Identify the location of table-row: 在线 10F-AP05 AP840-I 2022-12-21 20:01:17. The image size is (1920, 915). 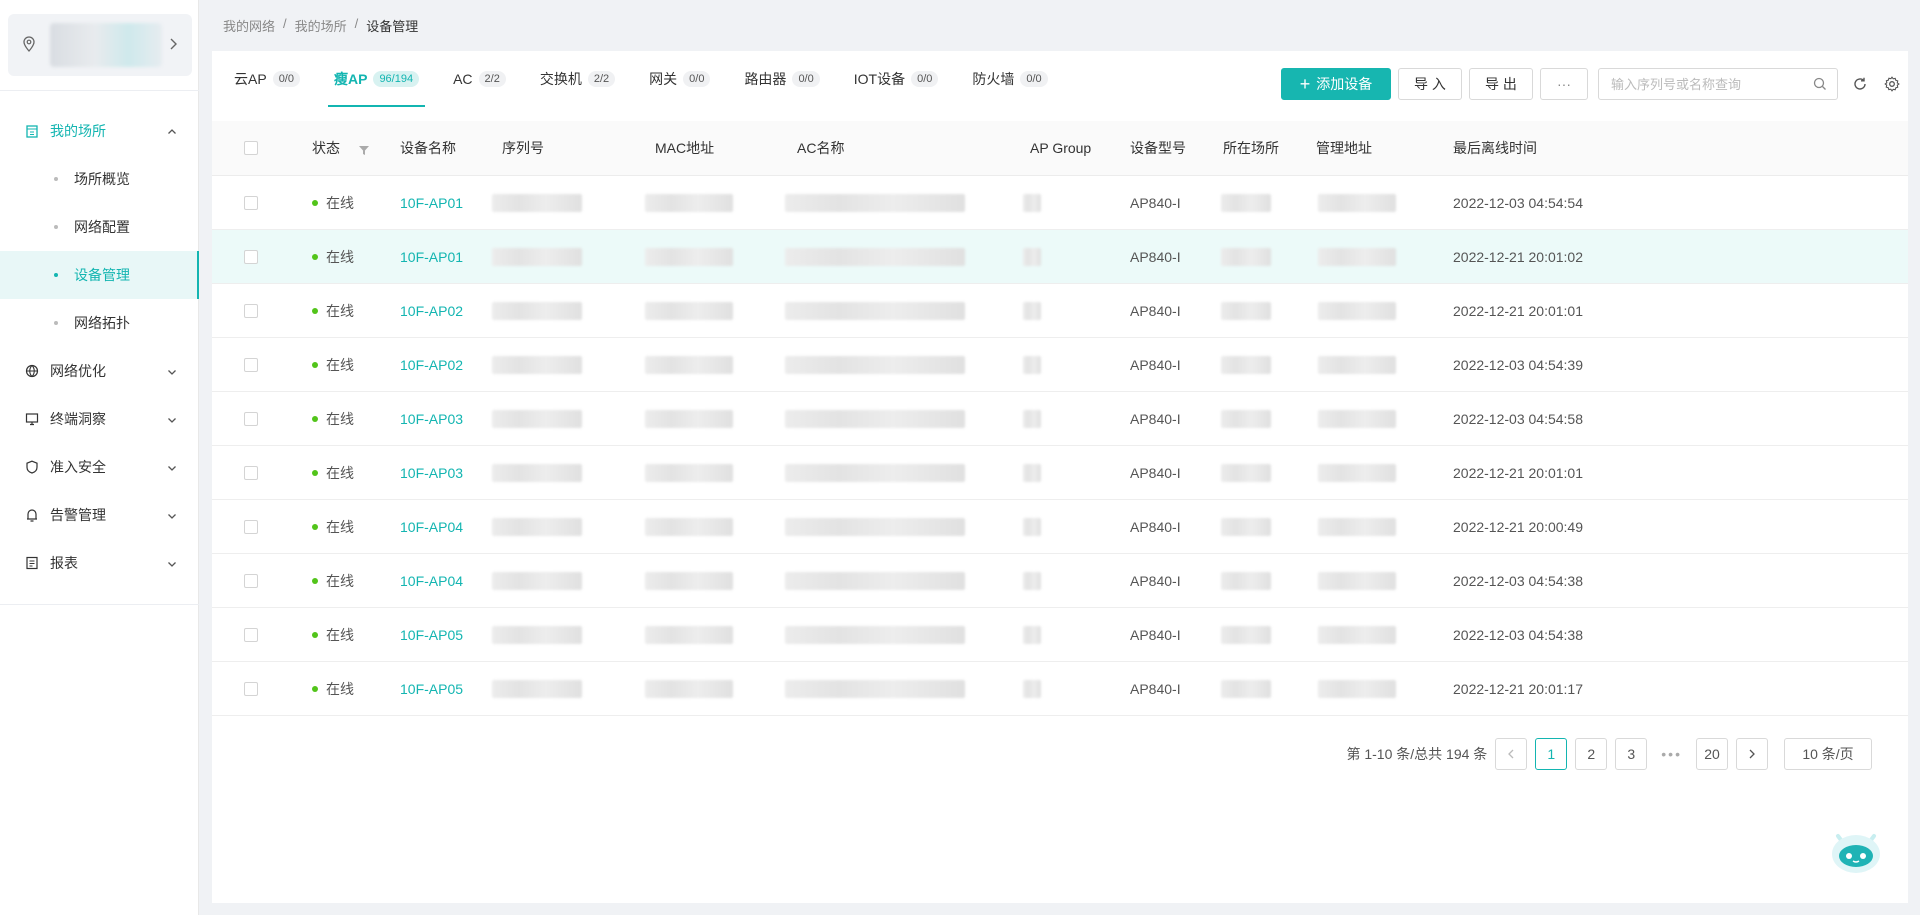
(1060, 689).